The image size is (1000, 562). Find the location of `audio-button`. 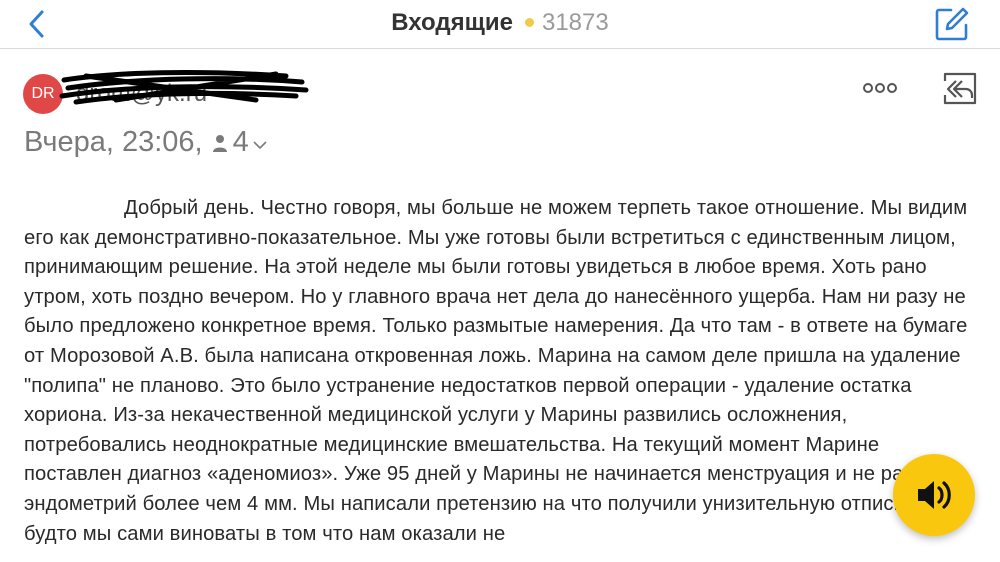

audio-button is located at coordinates (934, 495).